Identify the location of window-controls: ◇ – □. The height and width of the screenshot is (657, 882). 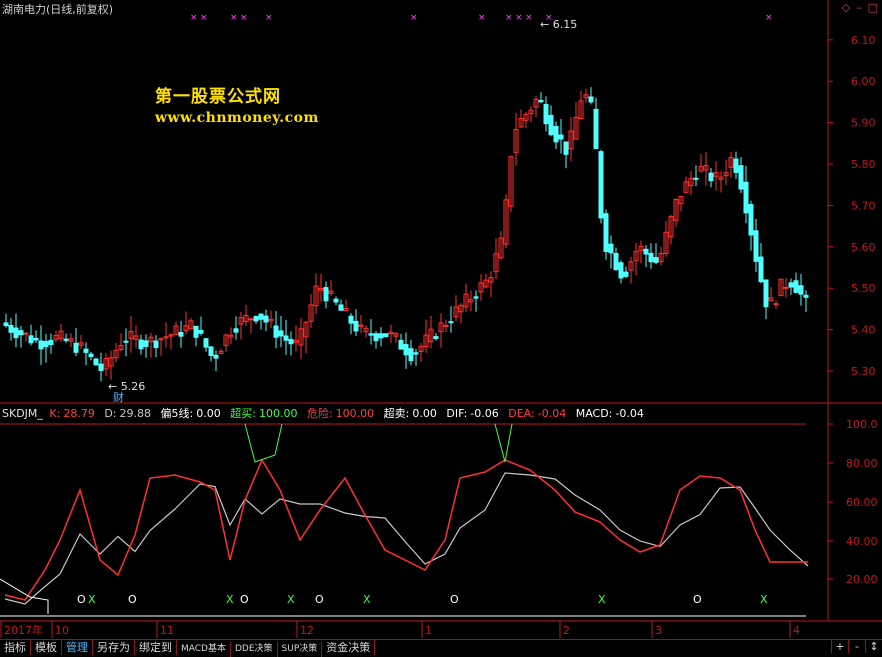
(857, 7).